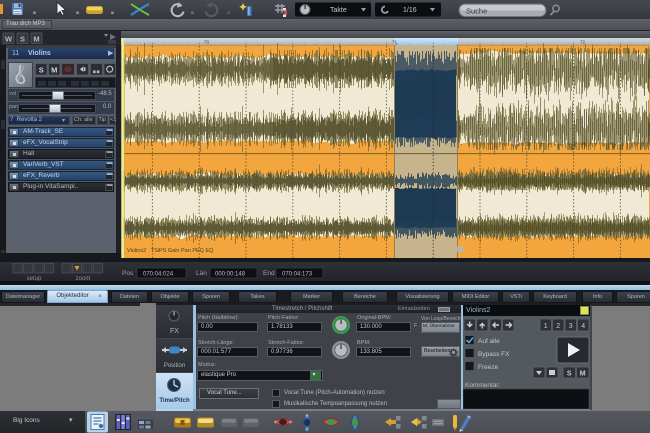  What do you see at coordinates (269, 273) in the screenshot?
I see `svg-text: End` at bounding box center [269, 273].